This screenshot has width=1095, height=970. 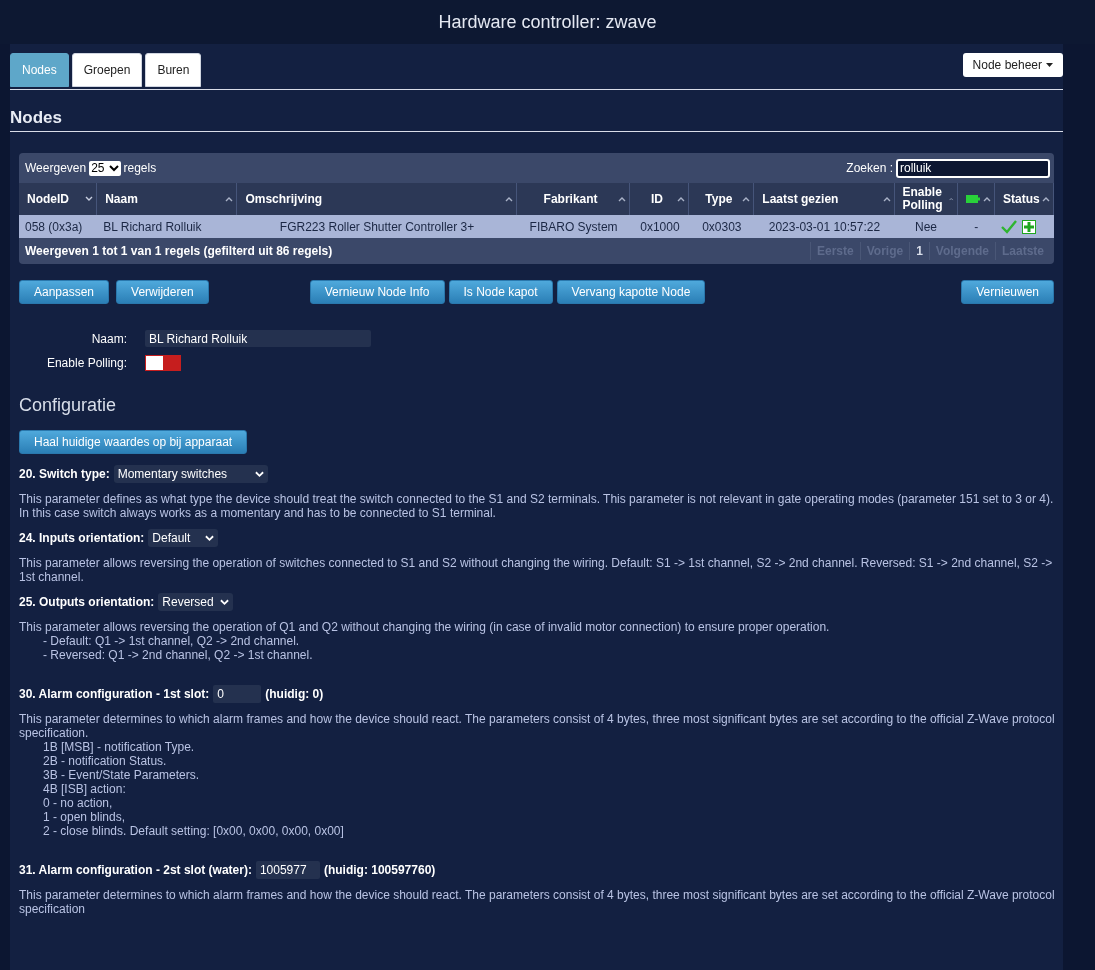 What do you see at coordinates (377, 226) in the screenshot?
I see `table-cell-text: FGR223 Roller Shutter Controller 3+` at bounding box center [377, 226].